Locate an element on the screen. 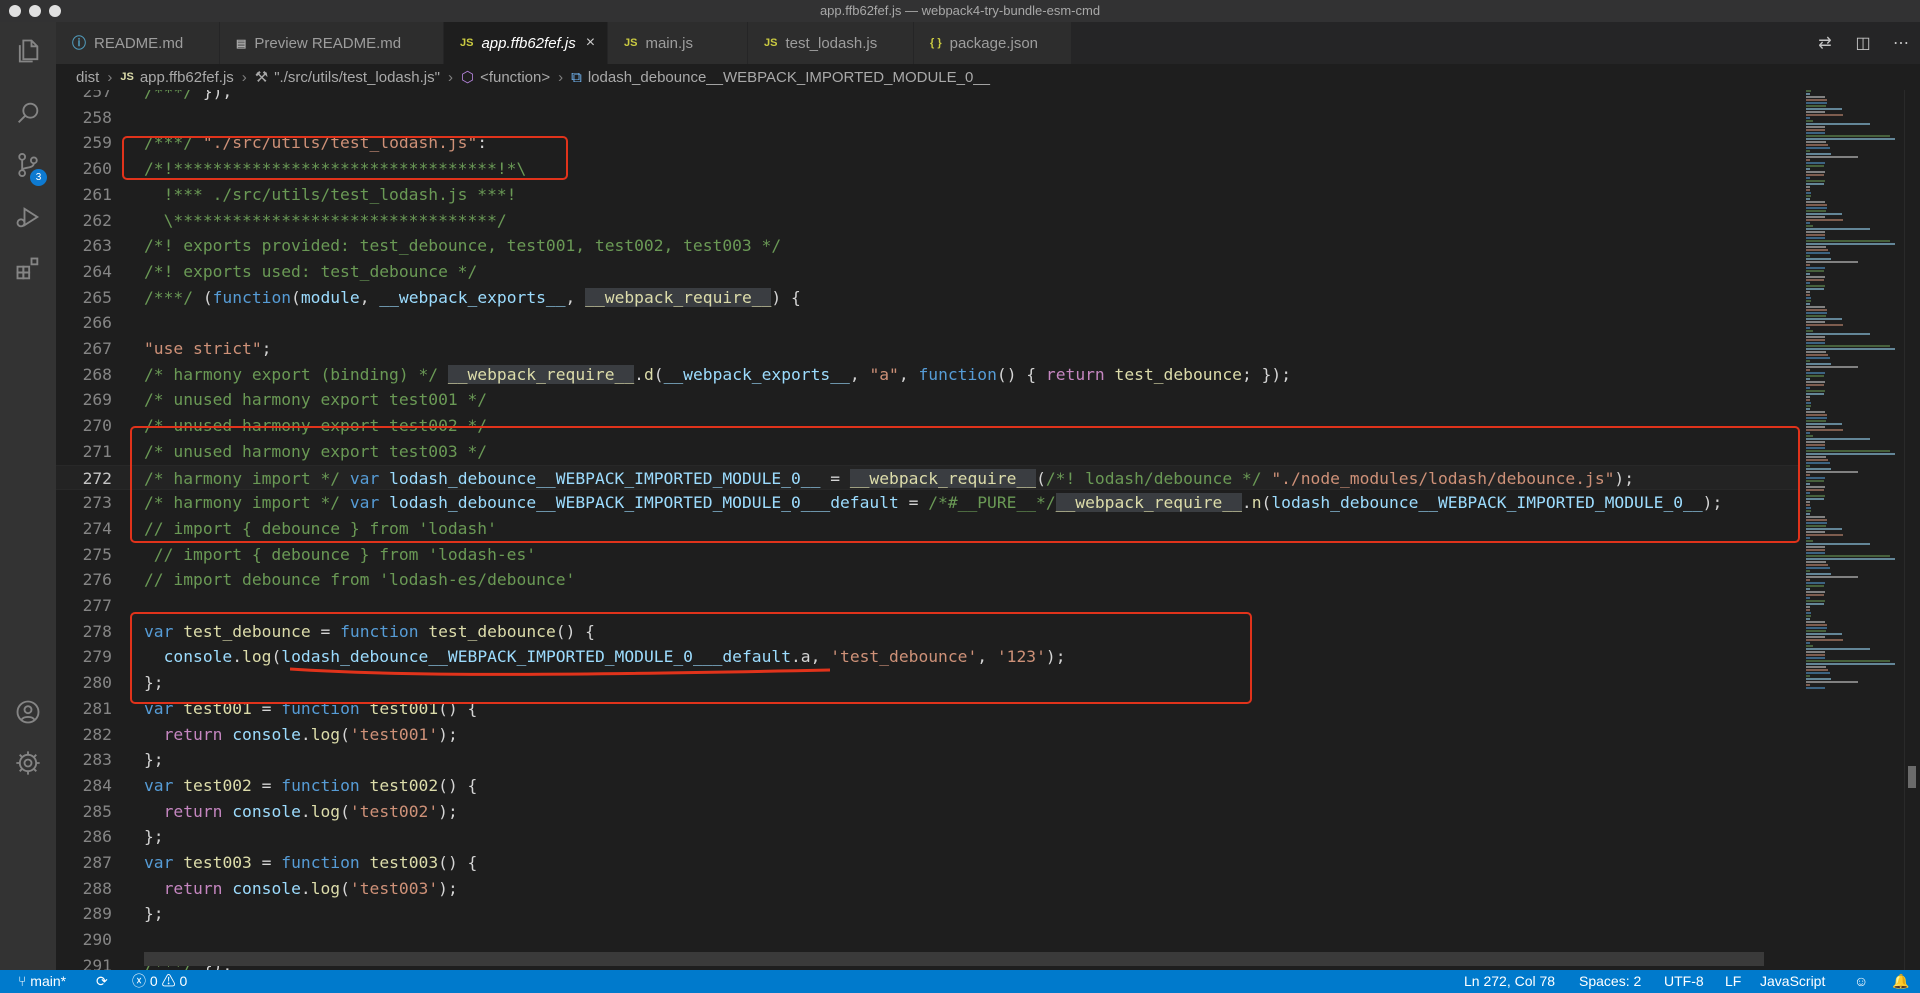  breadcrumb-item: dist is located at coordinates (87, 77).